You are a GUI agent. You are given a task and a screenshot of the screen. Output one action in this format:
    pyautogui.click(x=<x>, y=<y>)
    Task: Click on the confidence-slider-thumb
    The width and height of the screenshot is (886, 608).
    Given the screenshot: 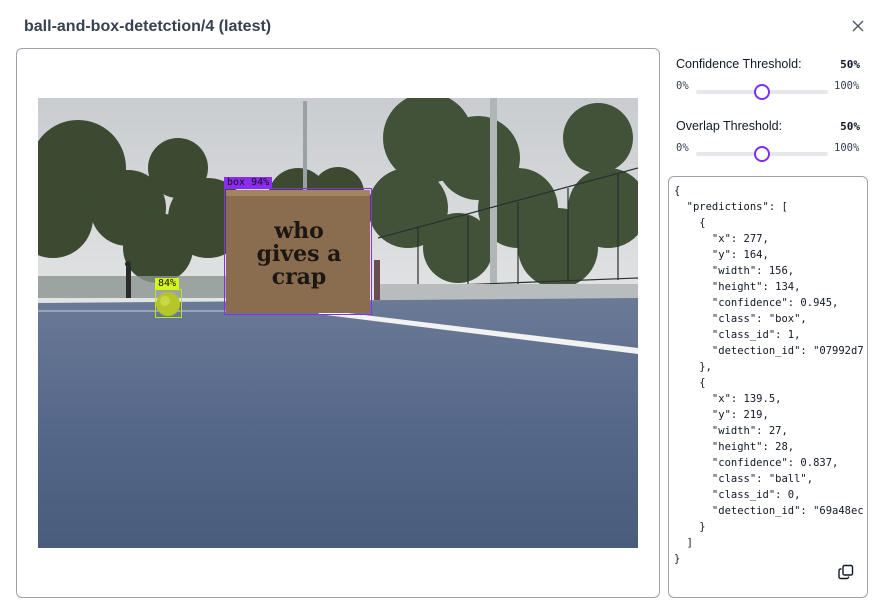 What is the action you would take?
    pyautogui.click(x=762, y=92)
    